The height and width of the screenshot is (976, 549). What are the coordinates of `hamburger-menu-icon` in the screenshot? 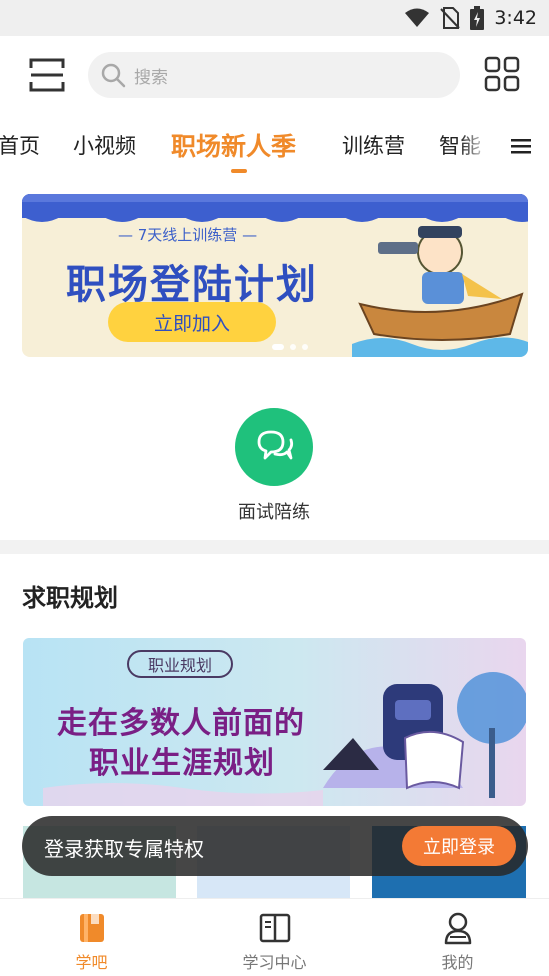 It's located at (520, 146).